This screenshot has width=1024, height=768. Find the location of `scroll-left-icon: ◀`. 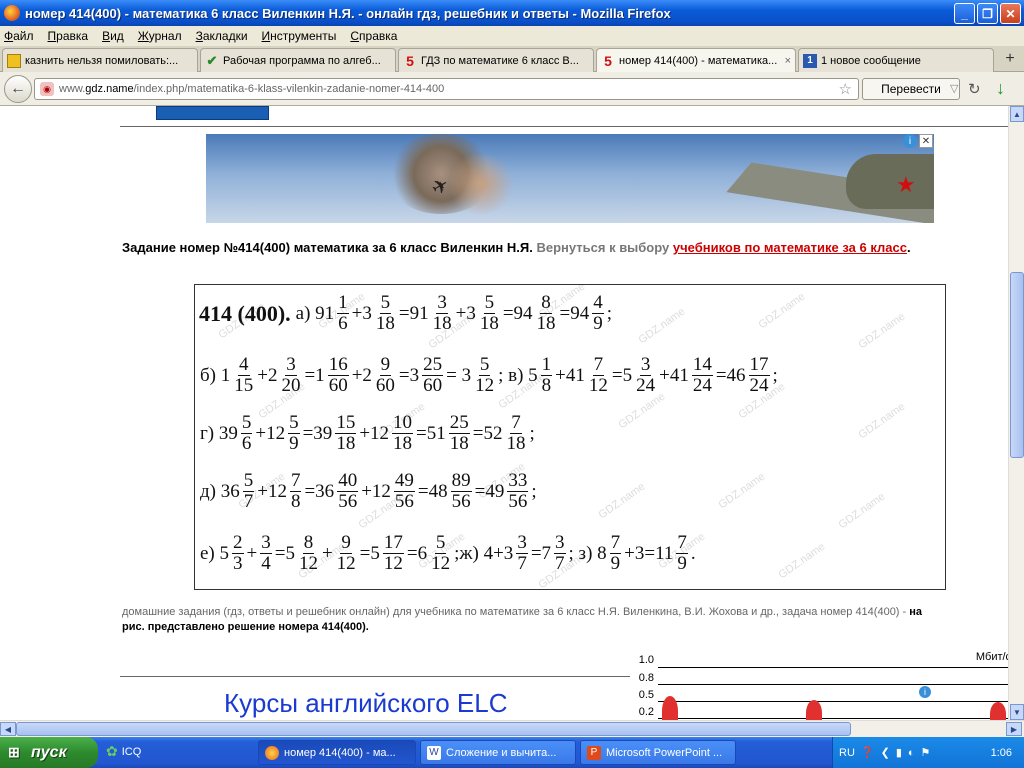

scroll-left-icon: ◀ is located at coordinates (8, 729).